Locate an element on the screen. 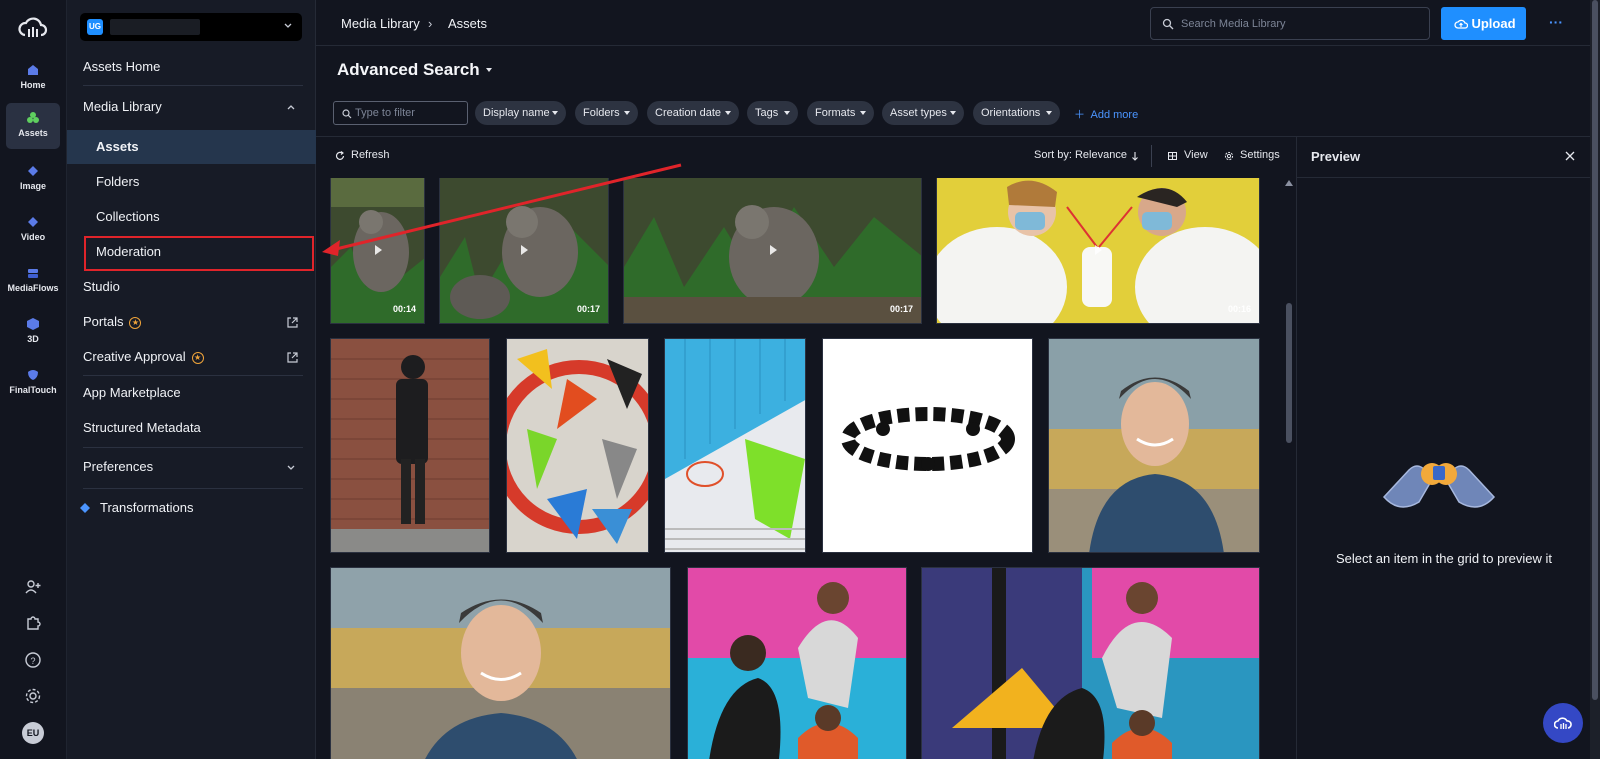 The image size is (1600, 759). chip-label: Folders is located at coordinates (601, 113).